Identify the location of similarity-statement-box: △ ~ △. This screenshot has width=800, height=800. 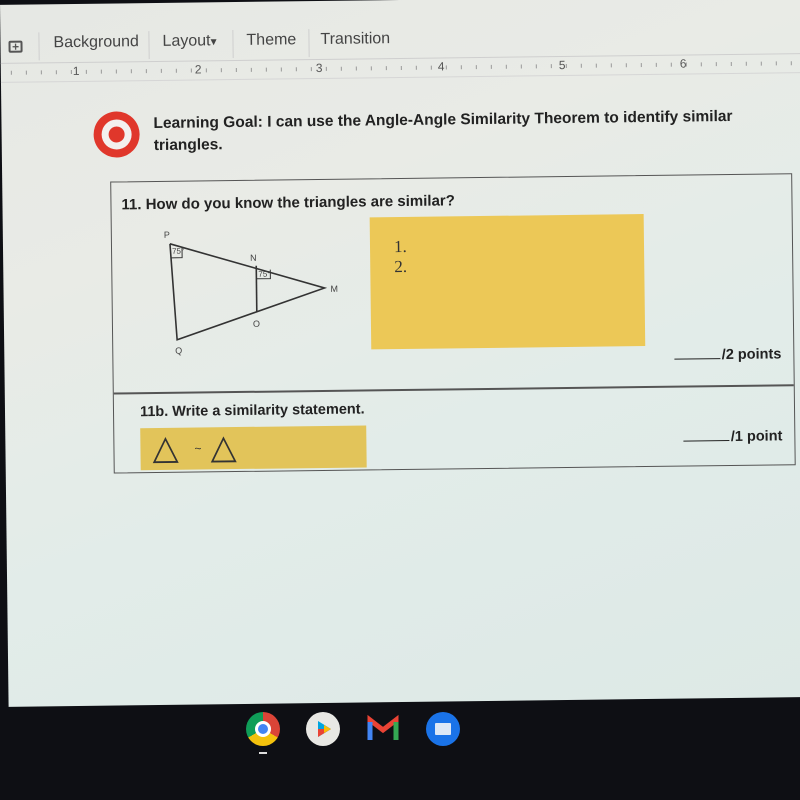
(253, 448).